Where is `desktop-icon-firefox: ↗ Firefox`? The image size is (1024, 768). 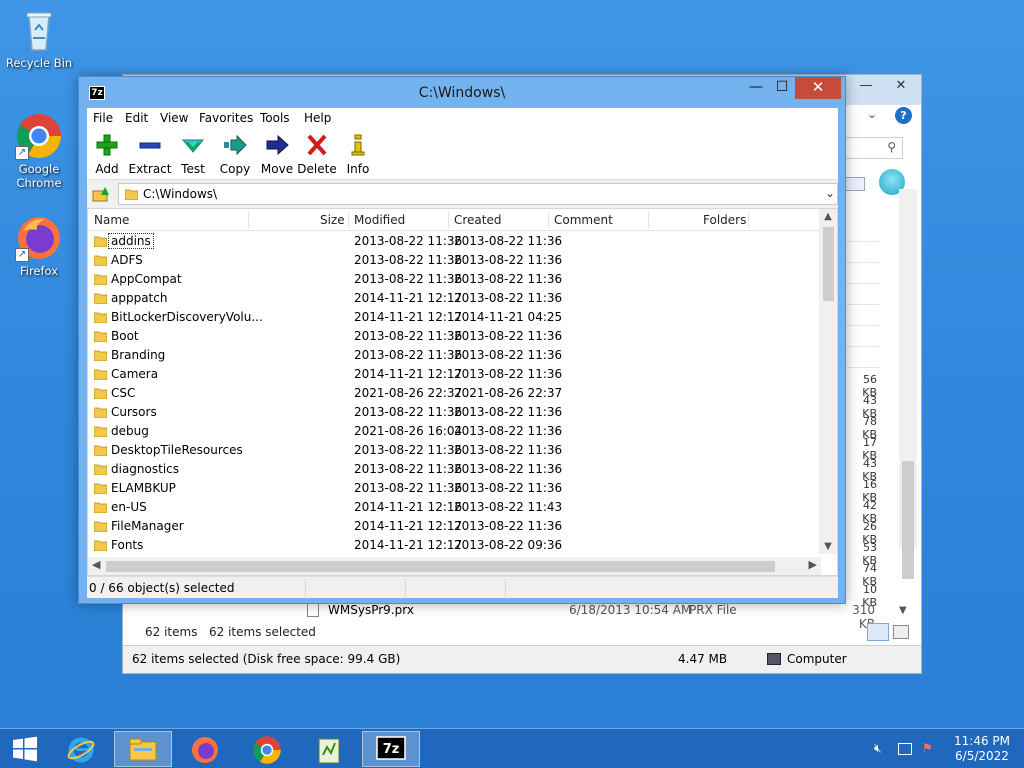
desktop-icon-firefox: ↗ Firefox is located at coordinates (39, 246).